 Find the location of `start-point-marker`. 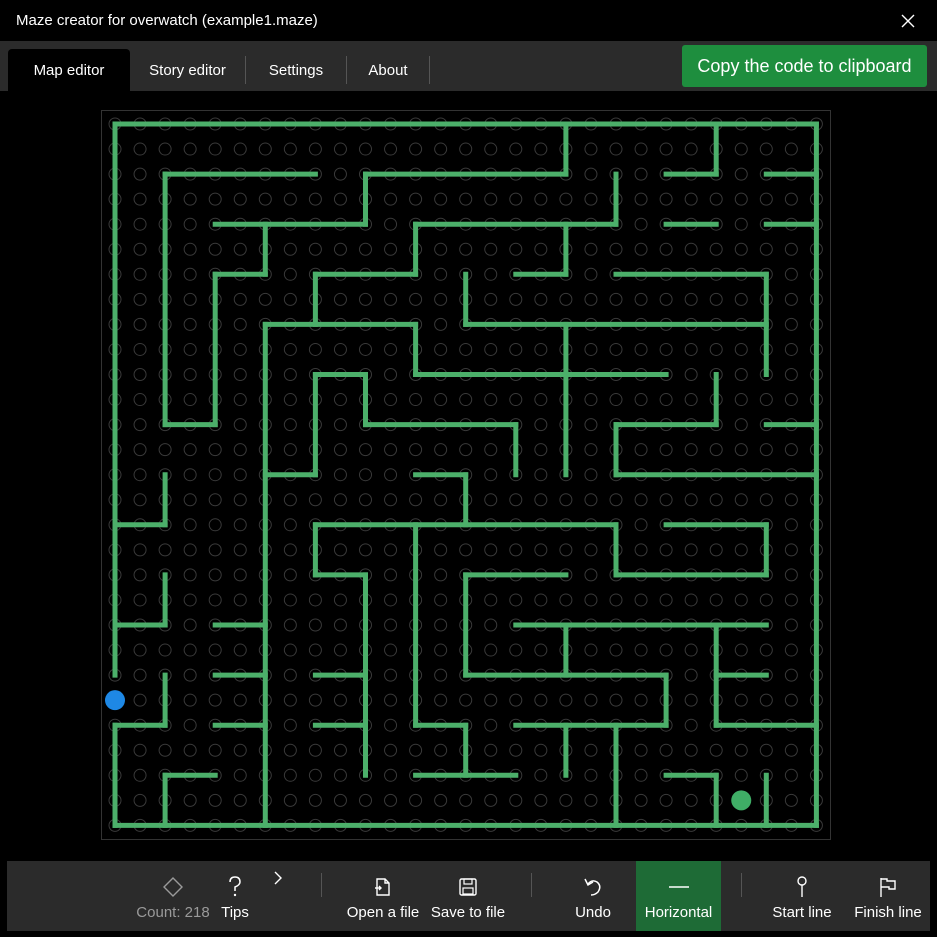

start-point-marker is located at coordinates (115, 700).